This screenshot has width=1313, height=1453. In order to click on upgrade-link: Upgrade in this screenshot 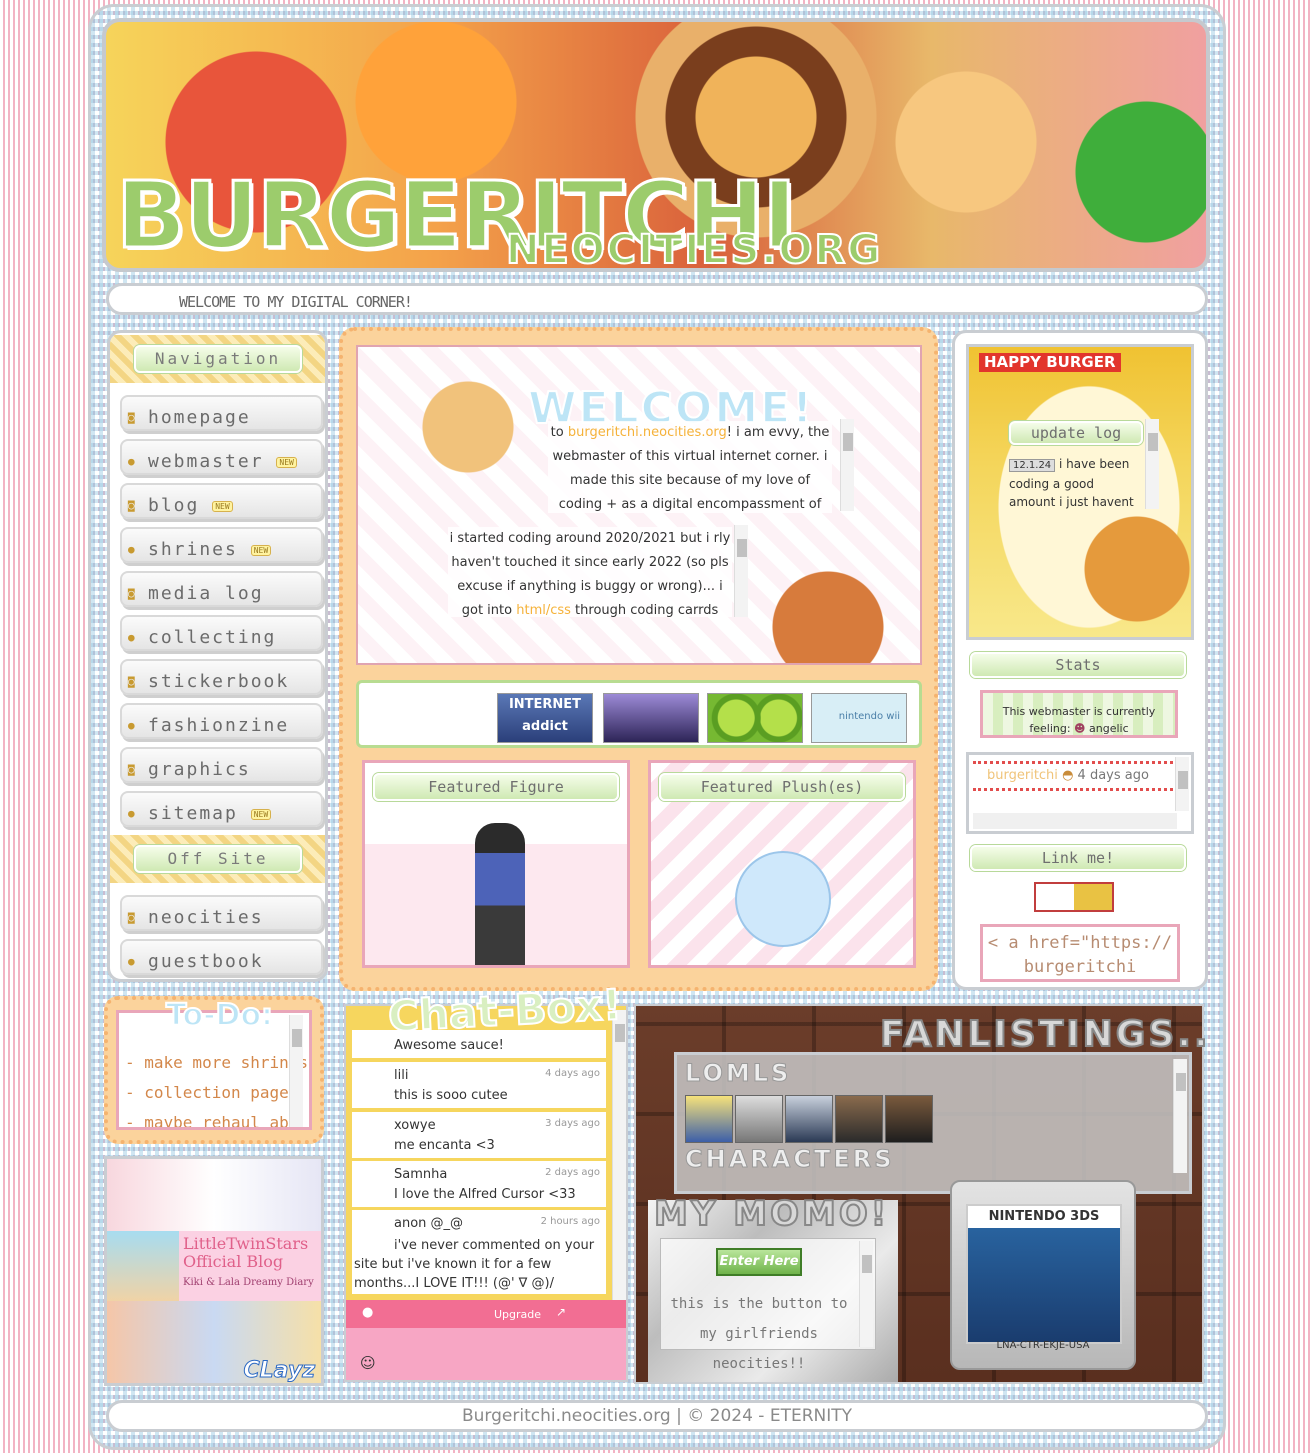, I will do `click(517, 1314)`.